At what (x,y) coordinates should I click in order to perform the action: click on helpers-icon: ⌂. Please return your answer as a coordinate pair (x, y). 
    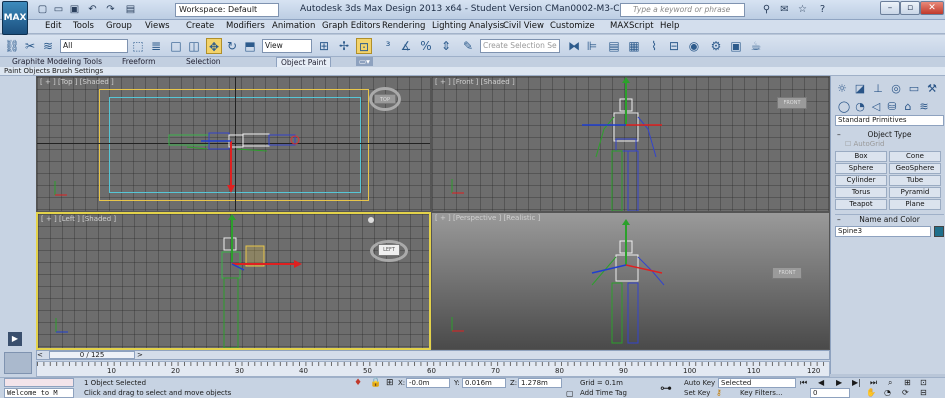
    Looking at the image, I should click on (908, 107).